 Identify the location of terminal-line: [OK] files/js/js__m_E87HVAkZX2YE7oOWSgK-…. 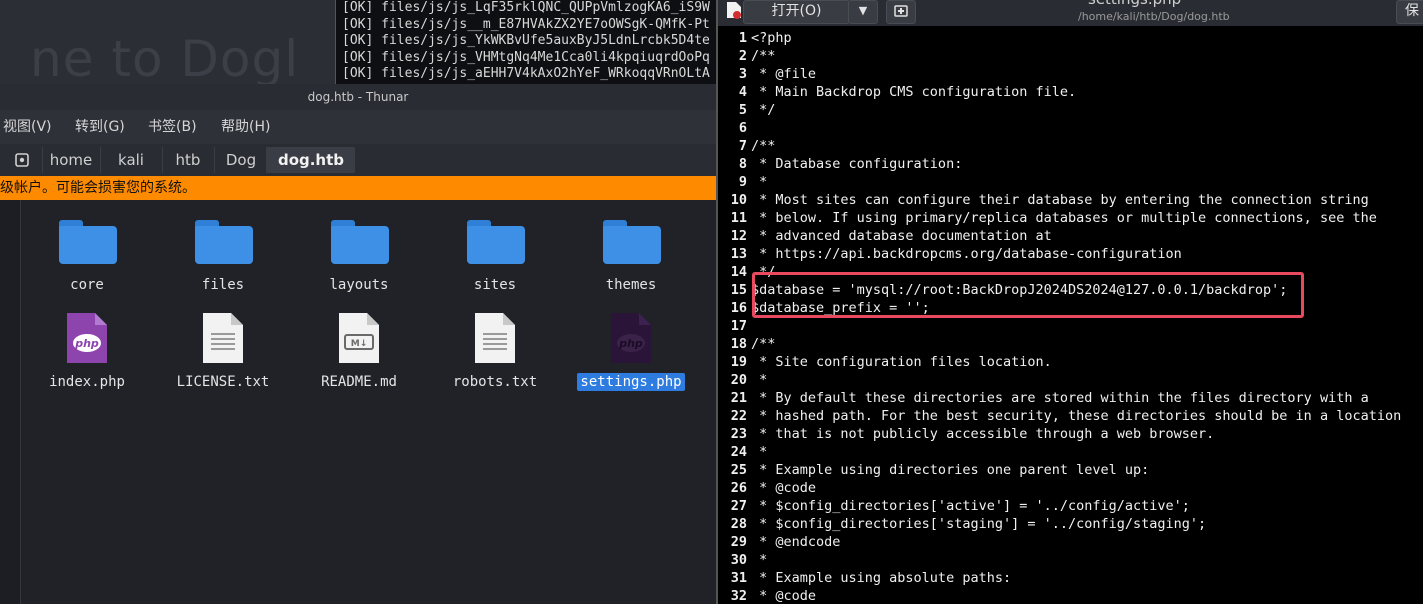
(526, 24).